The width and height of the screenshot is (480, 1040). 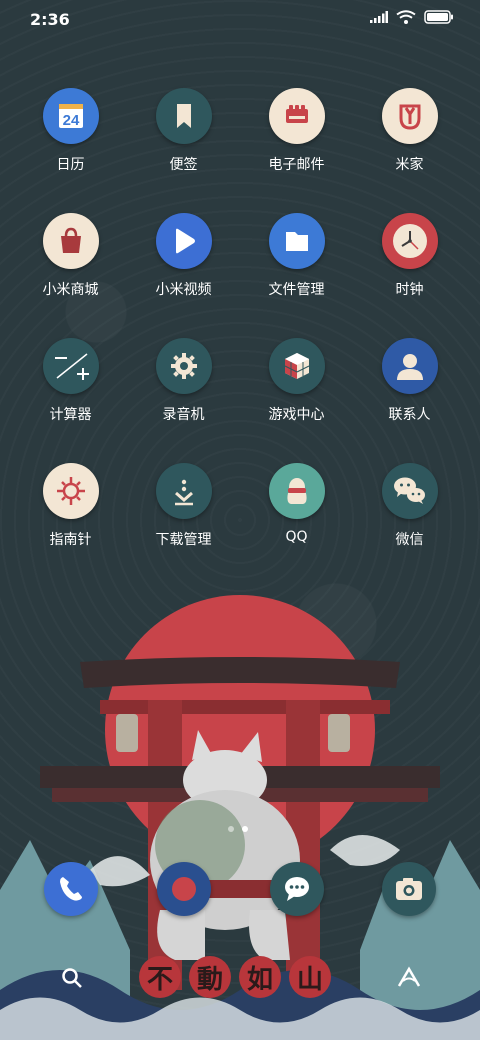 What do you see at coordinates (296, 165) in the screenshot?
I see `app-label: 电子邮件` at bounding box center [296, 165].